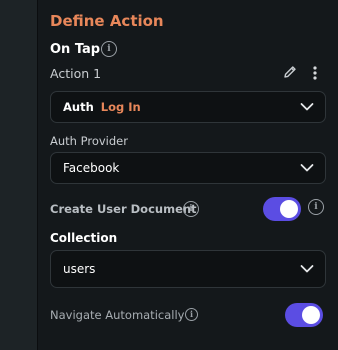 This screenshot has height=350, width=338. Describe the element at coordinates (191, 314) in the screenshot. I see `navigate-automatically-info-icon: i` at that location.